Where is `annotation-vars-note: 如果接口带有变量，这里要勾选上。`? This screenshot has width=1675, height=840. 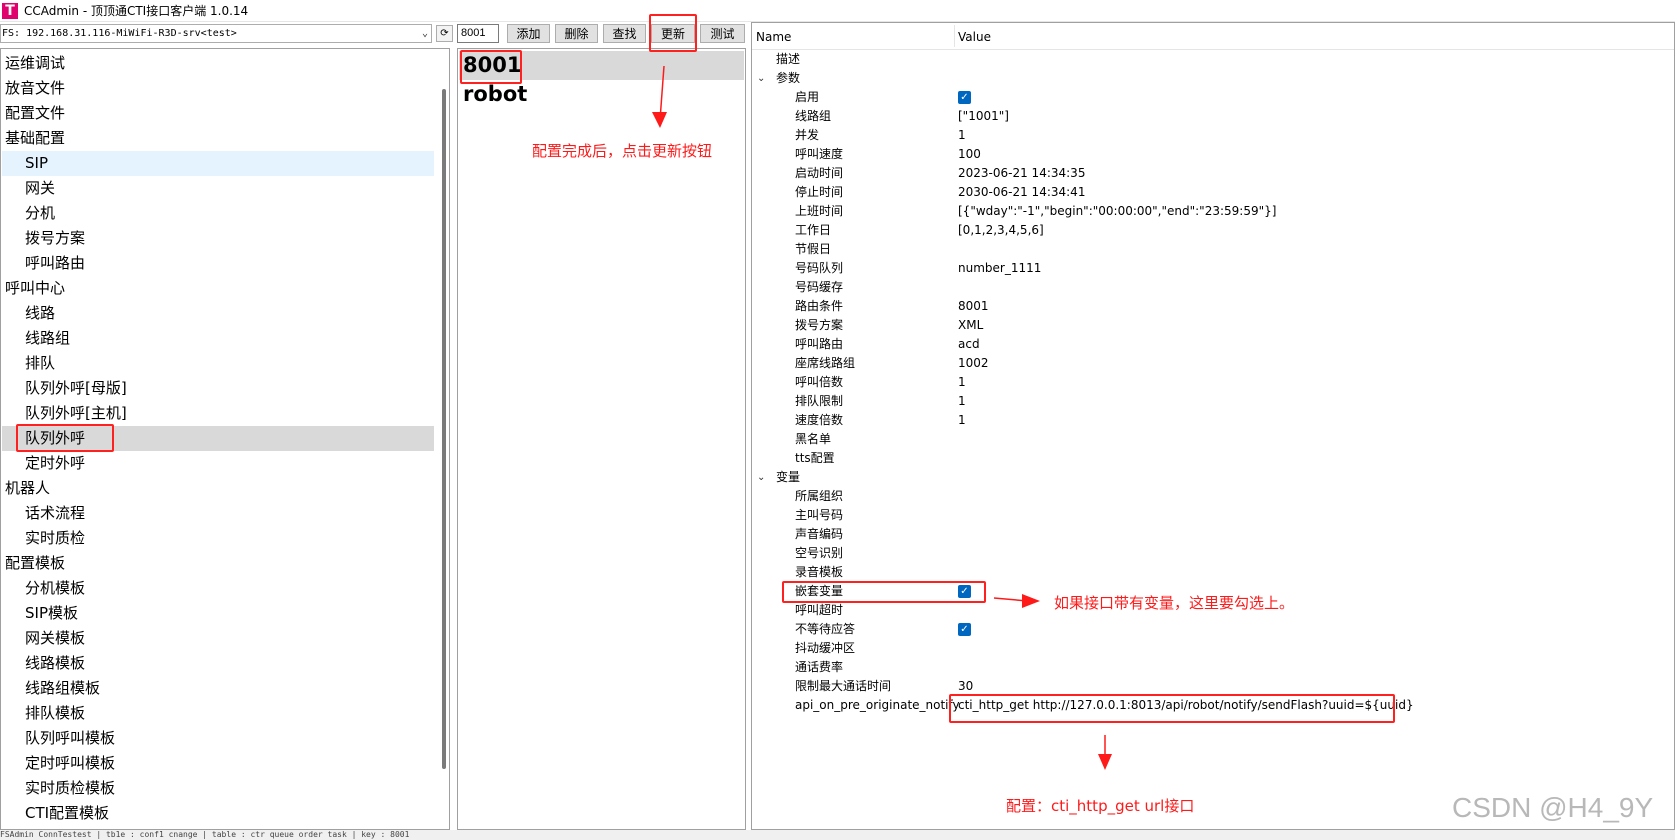
annotation-vars-note: 如果接口带有变量，这里要勾选上。 is located at coordinates (1174, 603).